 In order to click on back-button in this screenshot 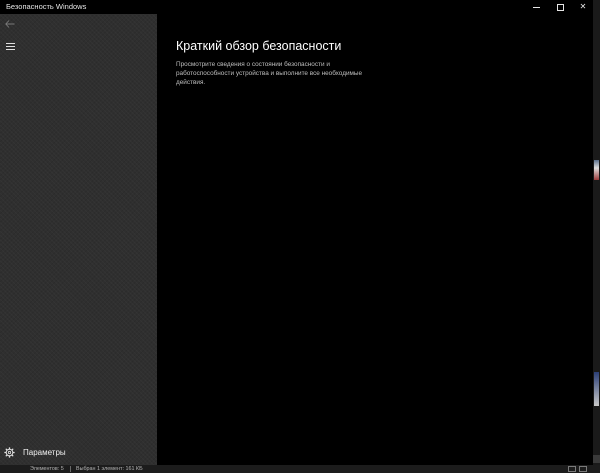, I will do `click(10, 24)`.